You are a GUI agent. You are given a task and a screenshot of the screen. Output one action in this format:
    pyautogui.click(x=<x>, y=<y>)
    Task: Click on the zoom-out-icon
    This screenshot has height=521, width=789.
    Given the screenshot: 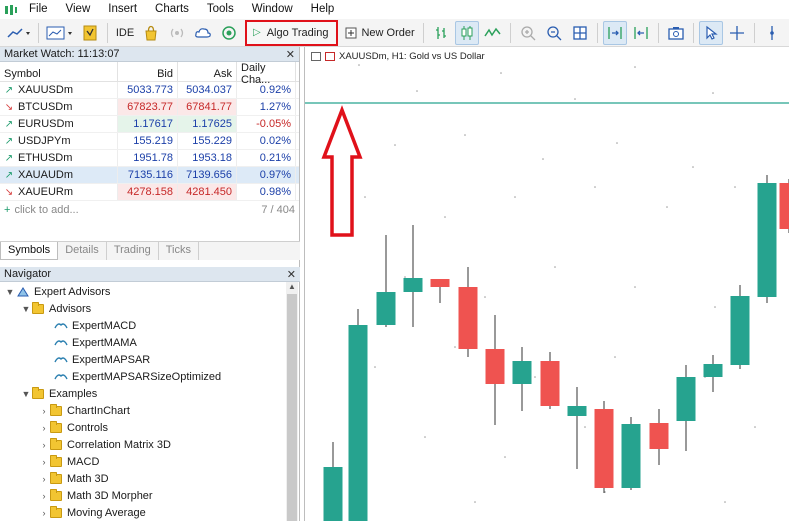 What is the action you would take?
    pyautogui.click(x=554, y=33)
    